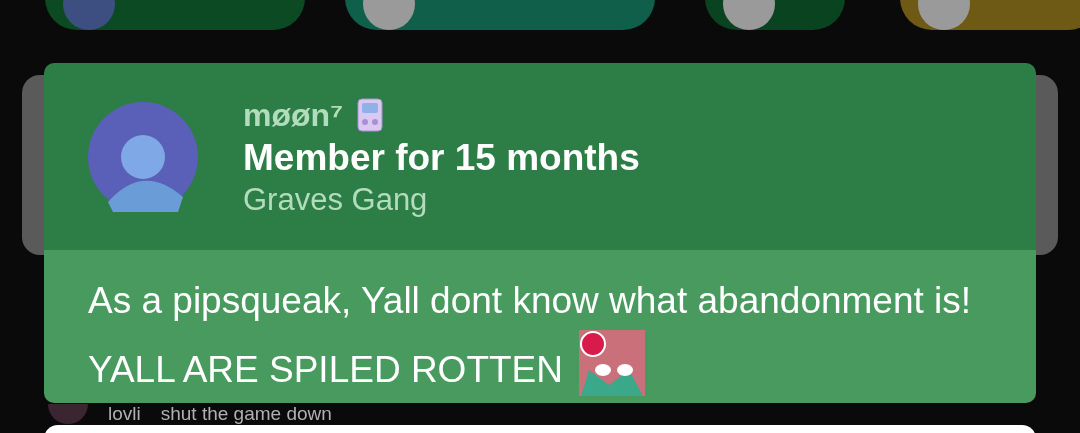  I want to click on avatar-photo, so click(68, 414).